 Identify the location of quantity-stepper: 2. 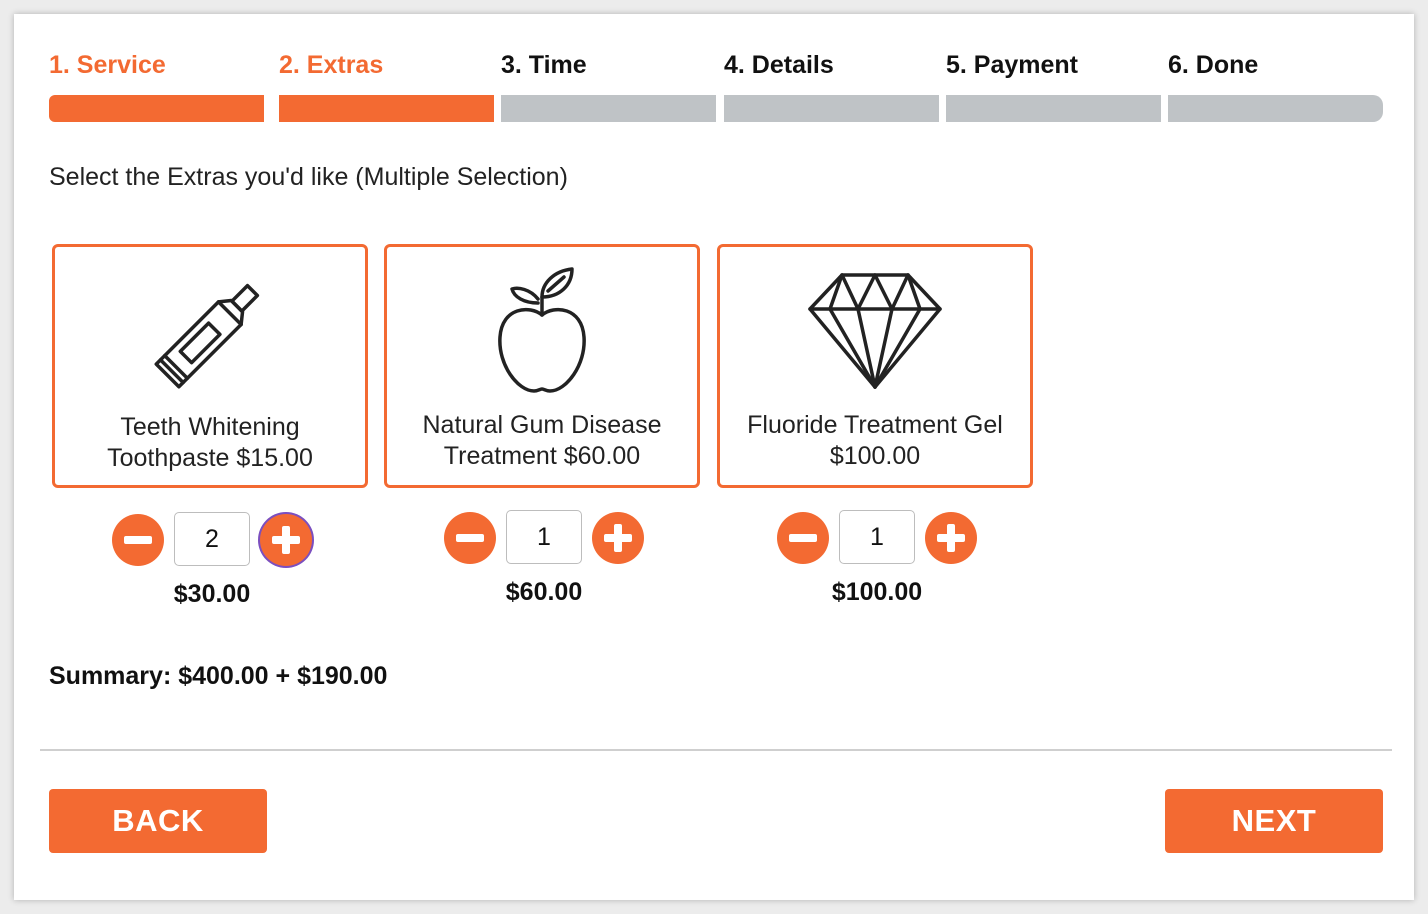
(212, 540).